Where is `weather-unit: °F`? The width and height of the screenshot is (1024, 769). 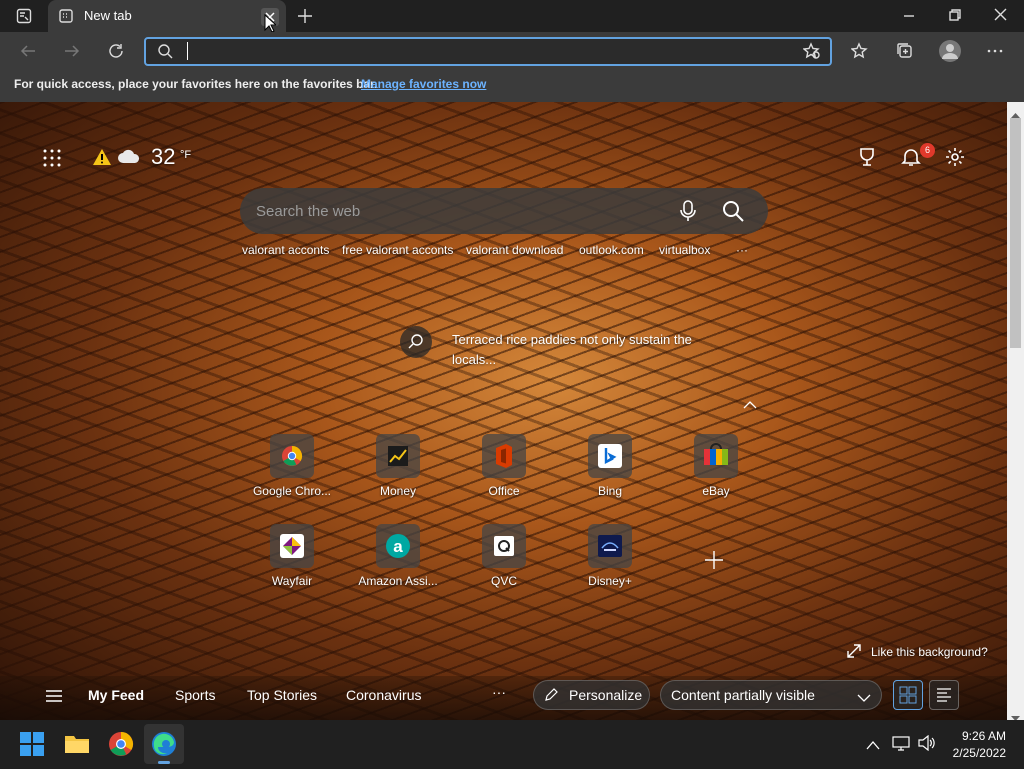
weather-unit: °F is located at coordinates (185, 155).